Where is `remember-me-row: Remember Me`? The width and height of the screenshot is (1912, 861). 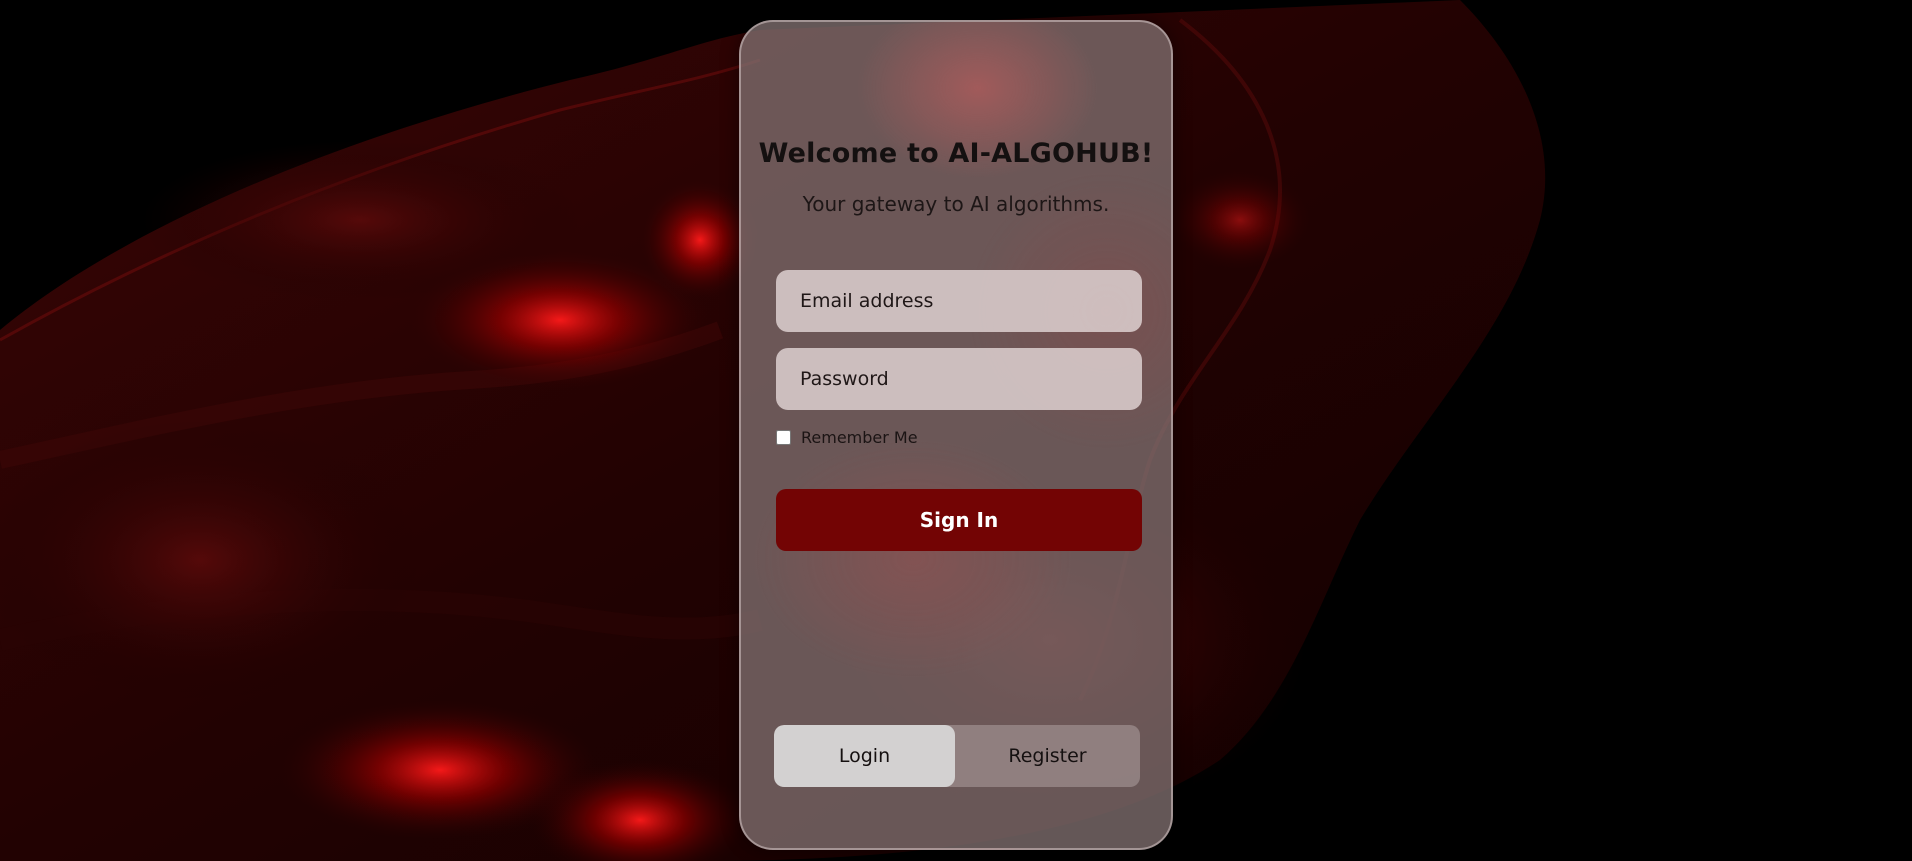
remember-me-row: Remember Me is located at coordinates (847, 437).